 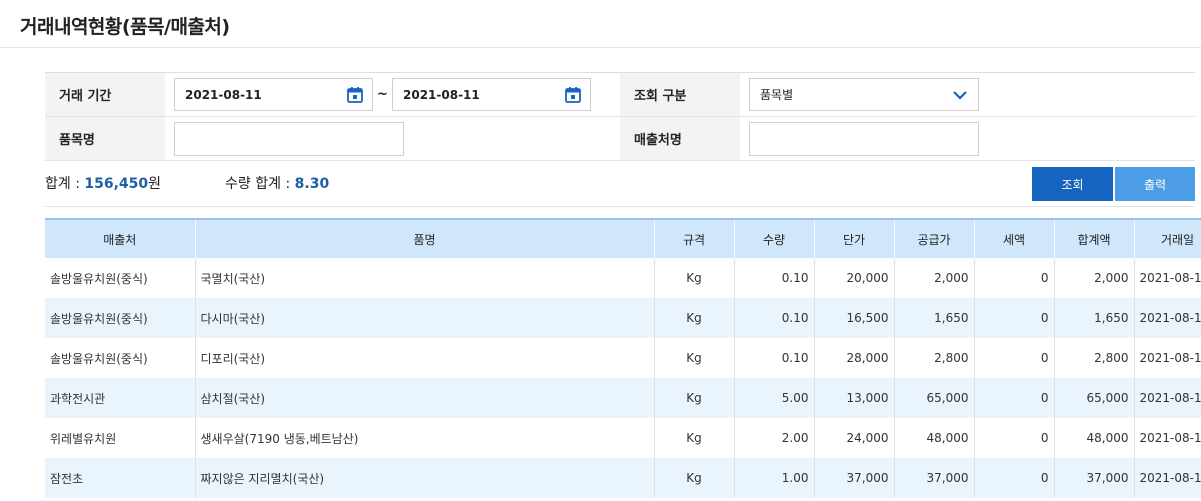 What do you see at coordinates (65, 184) in the screenshot?
I see `total-label: 합계 :` at bounding box center [65, 184].